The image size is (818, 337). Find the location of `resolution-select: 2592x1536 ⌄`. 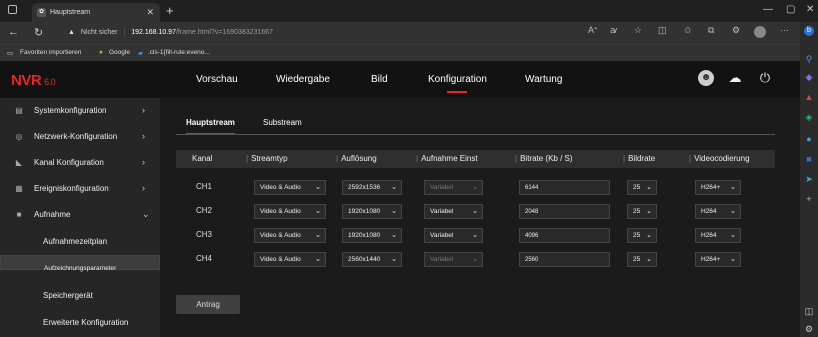

resolution-select: 2592x1536 ⌄ is located at coordinates (372, 187).